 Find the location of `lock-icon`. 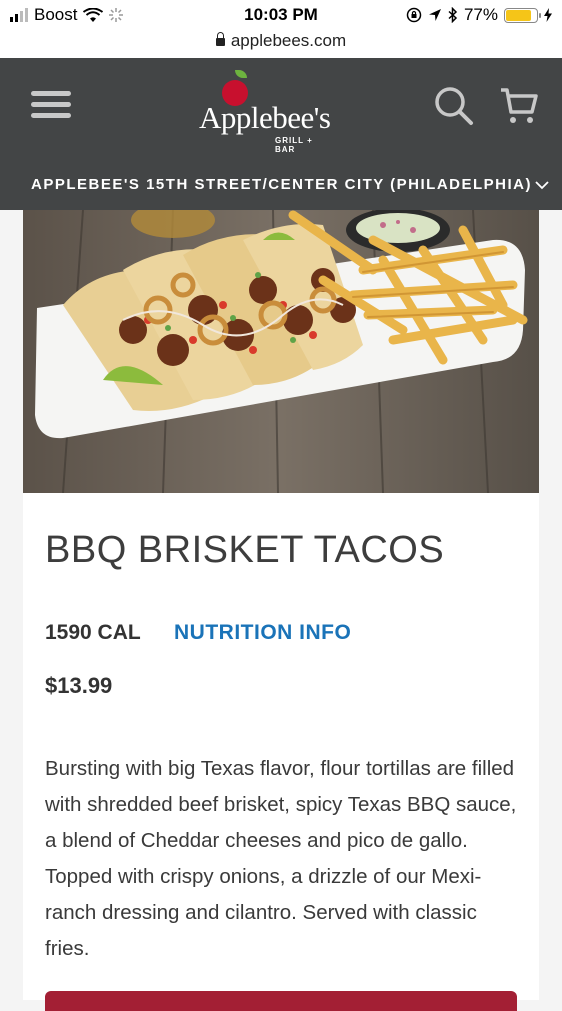

lock-icon is located at coordinates (220, 39).